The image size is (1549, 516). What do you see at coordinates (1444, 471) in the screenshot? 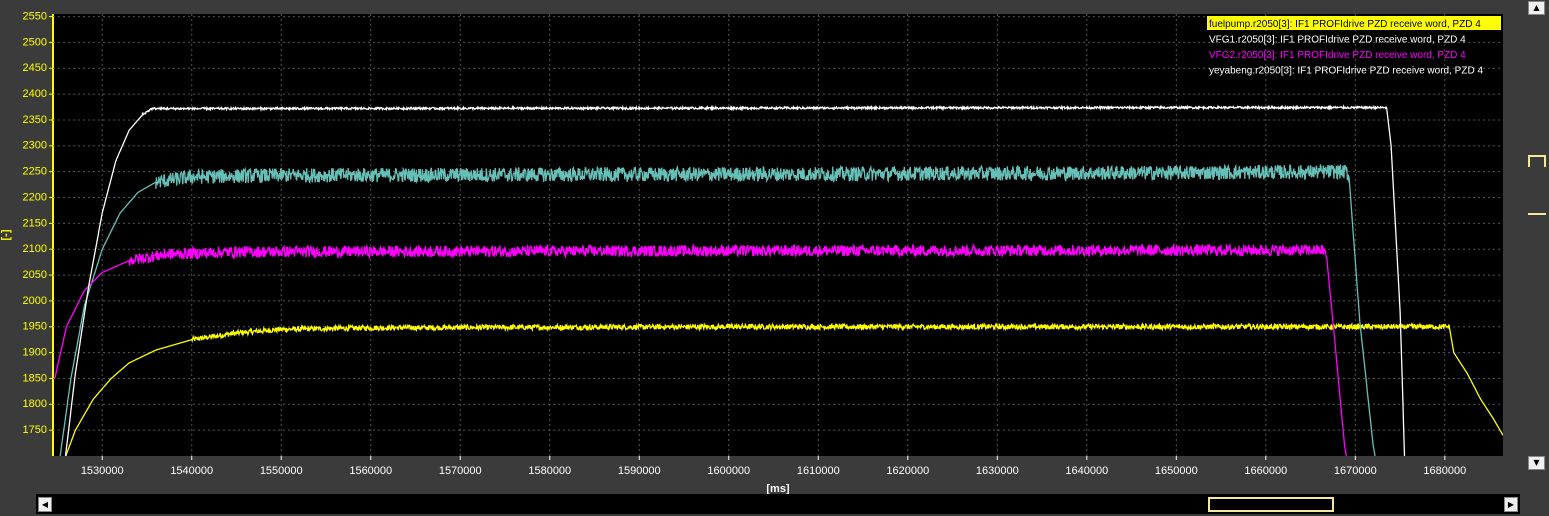
I see `x-tick-label: 1680000` at bounding box center [1444, 471].